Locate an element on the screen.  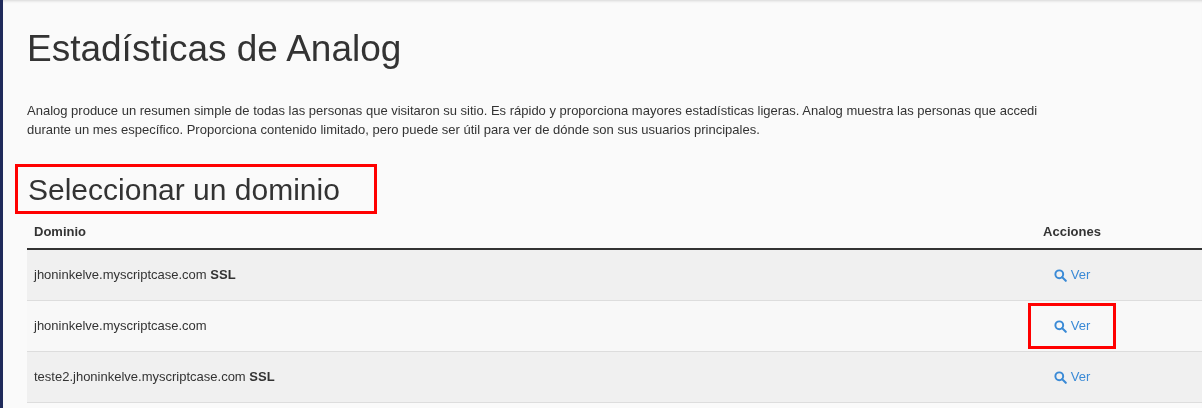
section-heading: Seleccionar un dominio is located at coordinates (196, 189).